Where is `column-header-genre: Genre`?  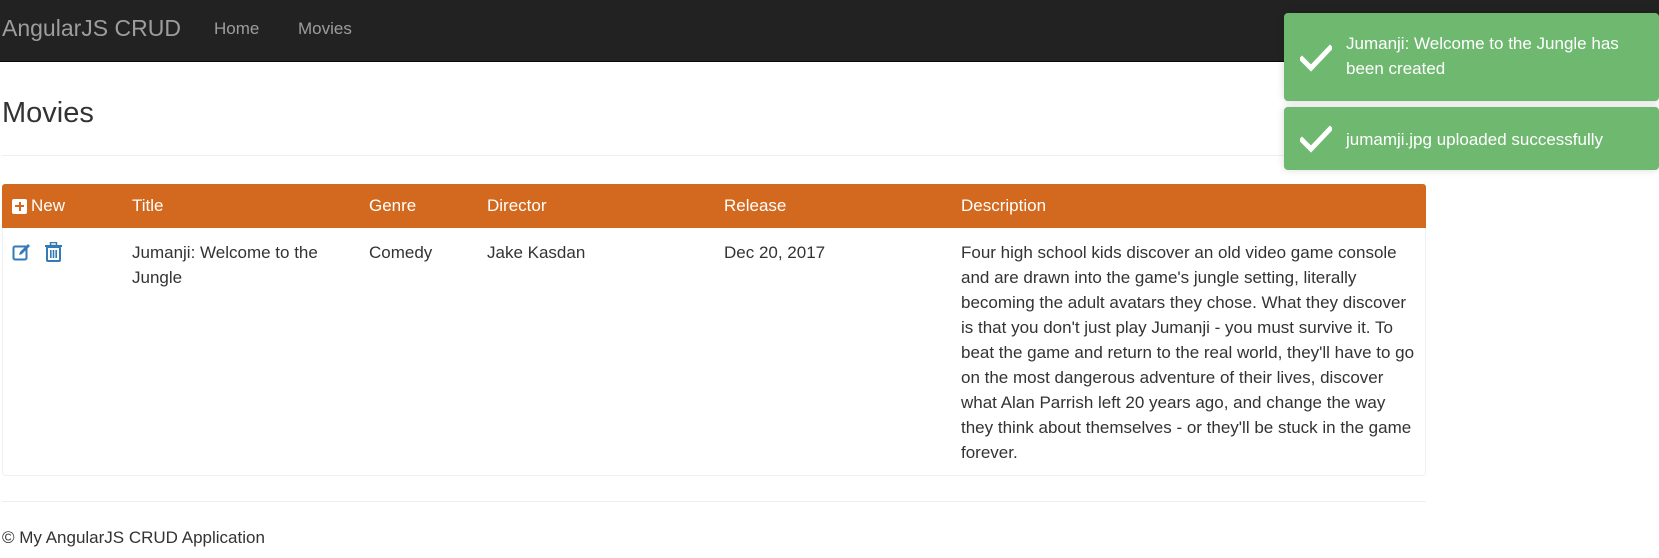
column-header-genre: Genre is located at coordinates (393, 205).